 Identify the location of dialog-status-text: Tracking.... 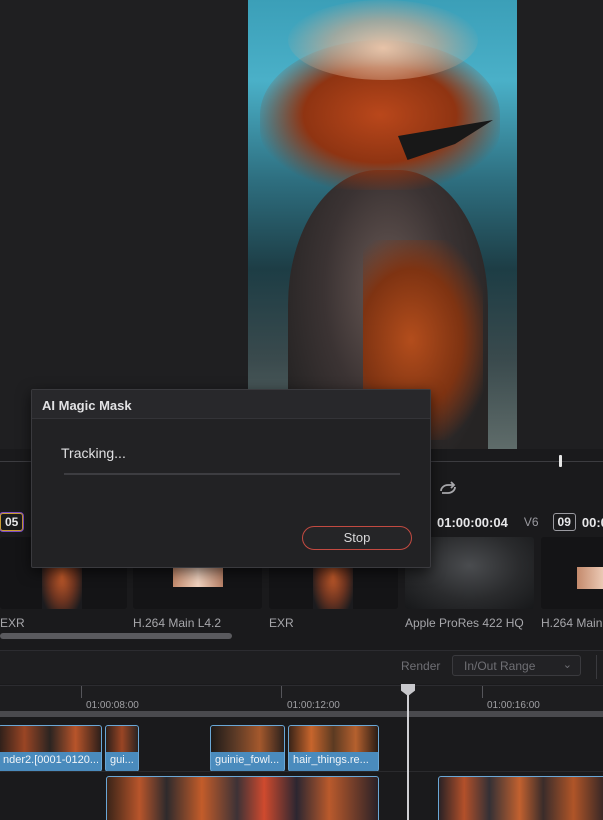
(93, 453).